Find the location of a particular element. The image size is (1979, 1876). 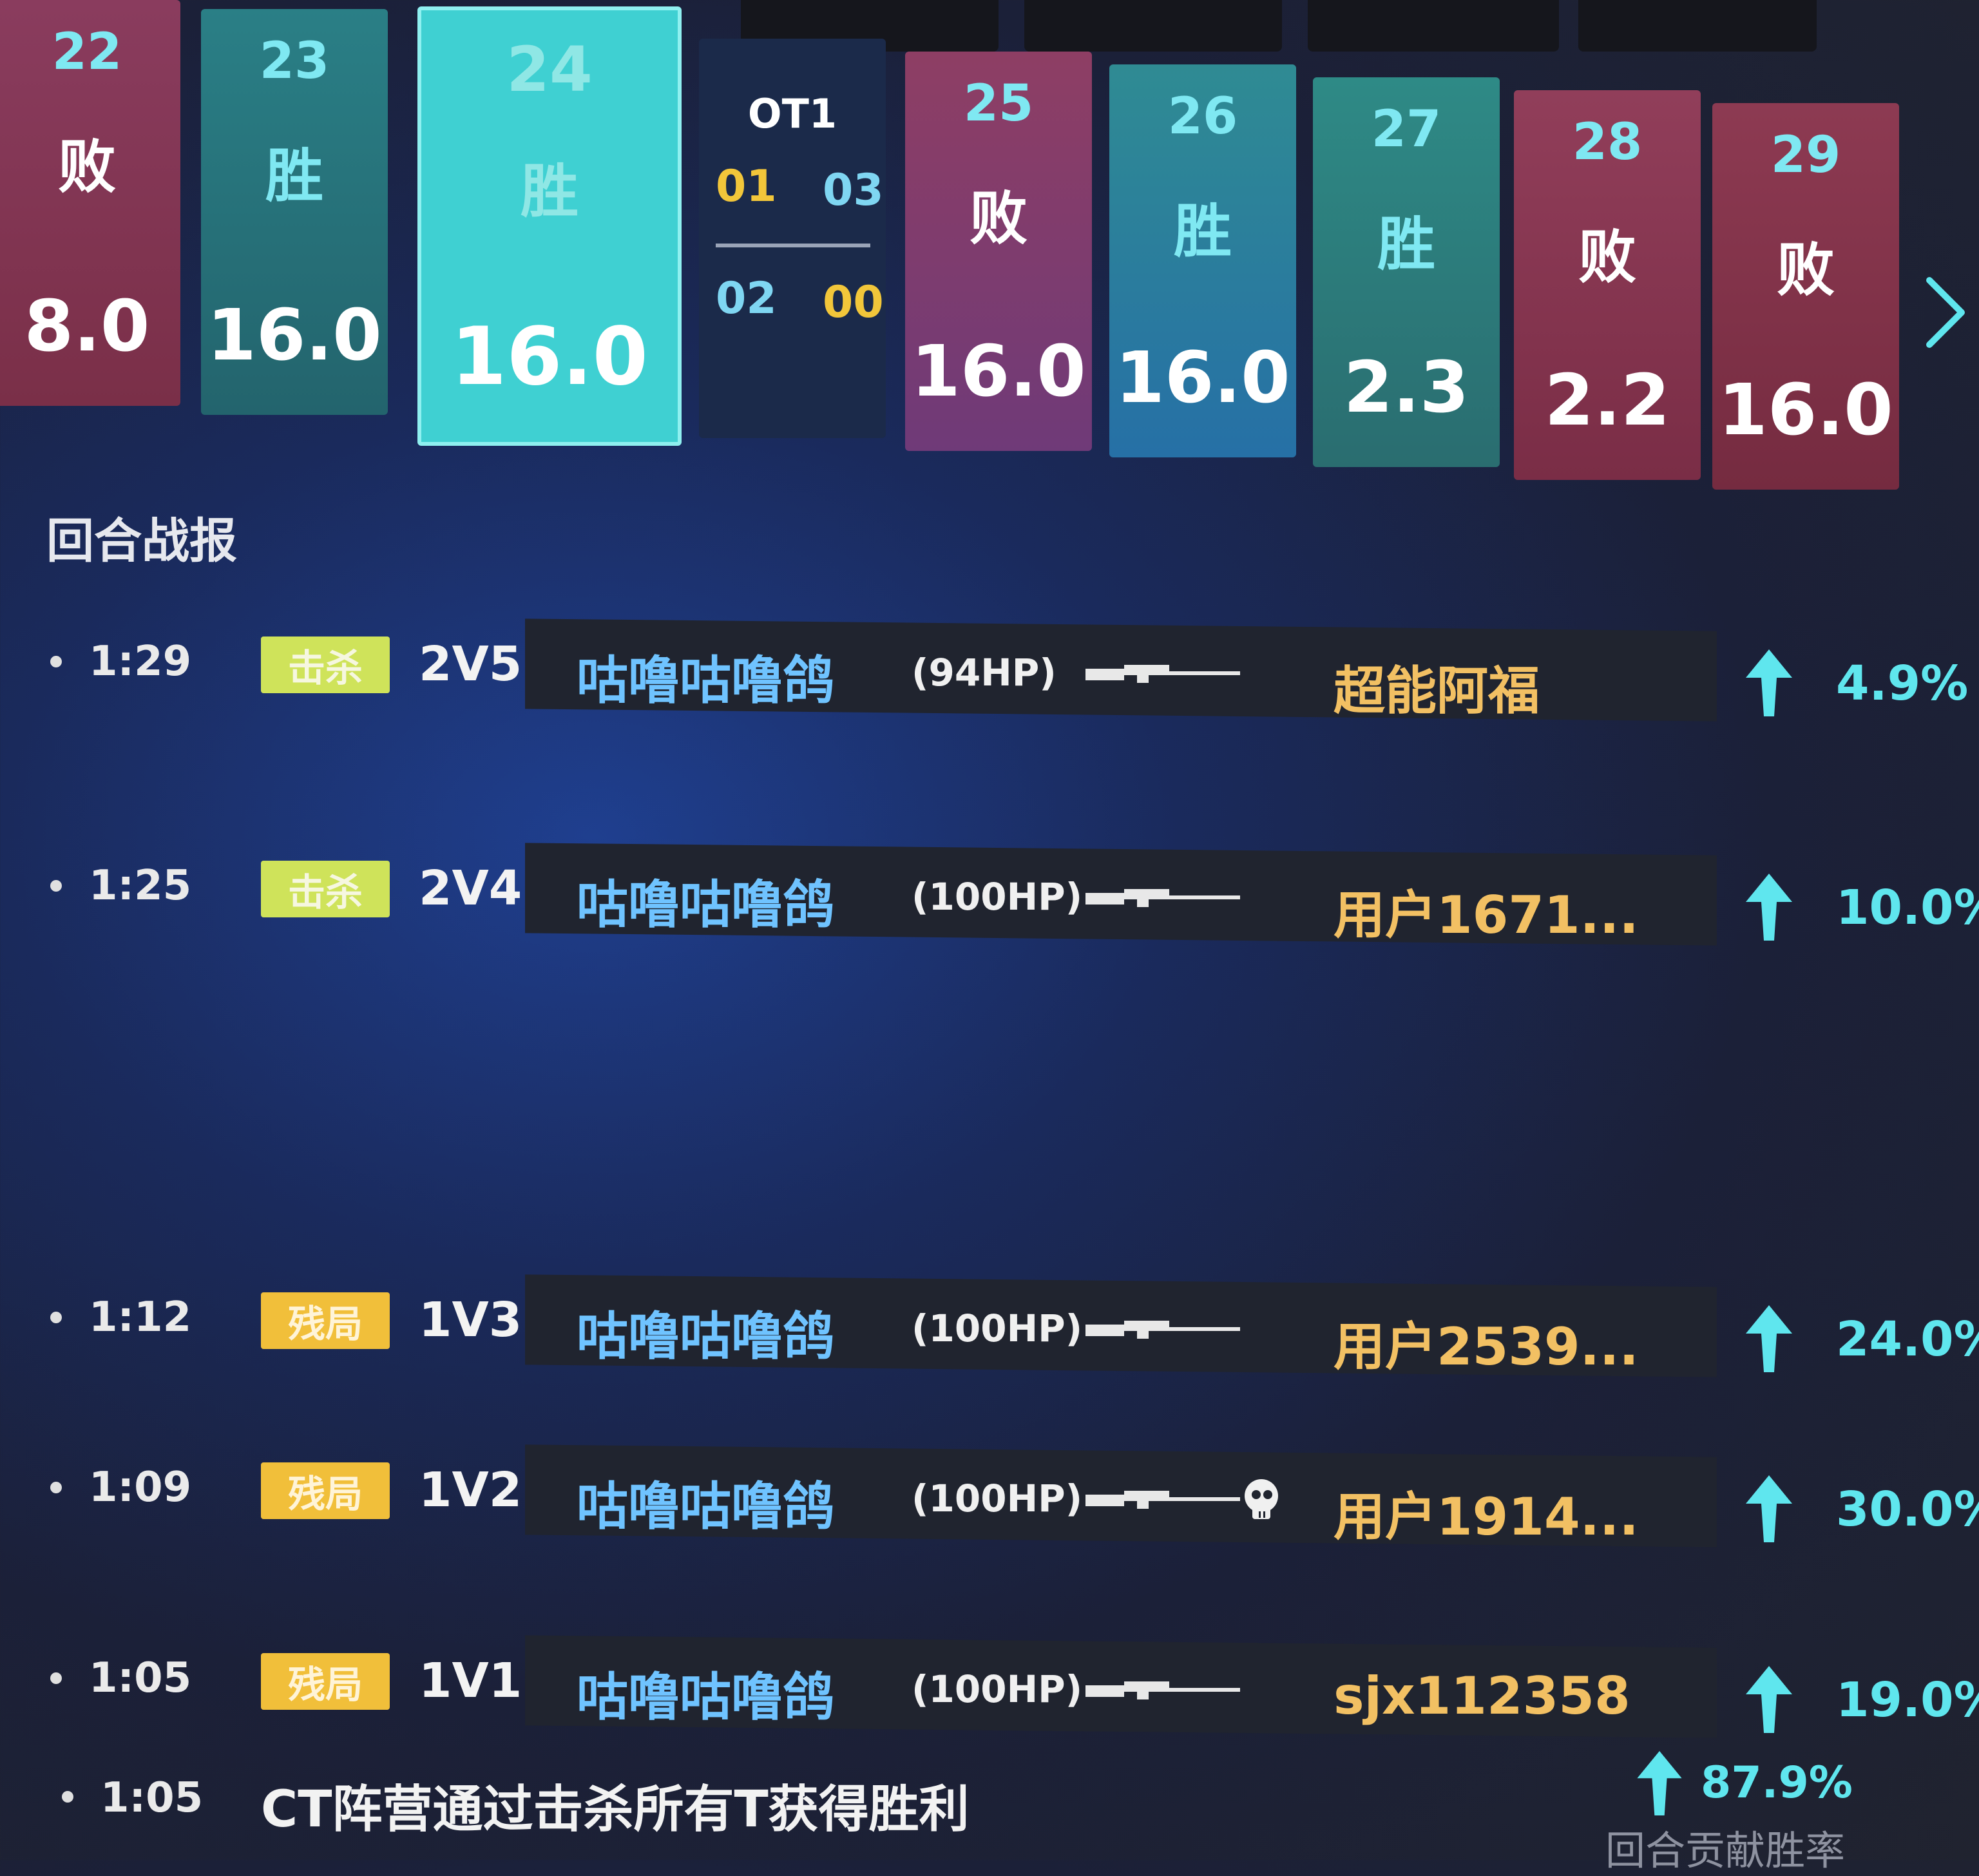

event-time: 1:12 is located at coordinates (140, 1318).